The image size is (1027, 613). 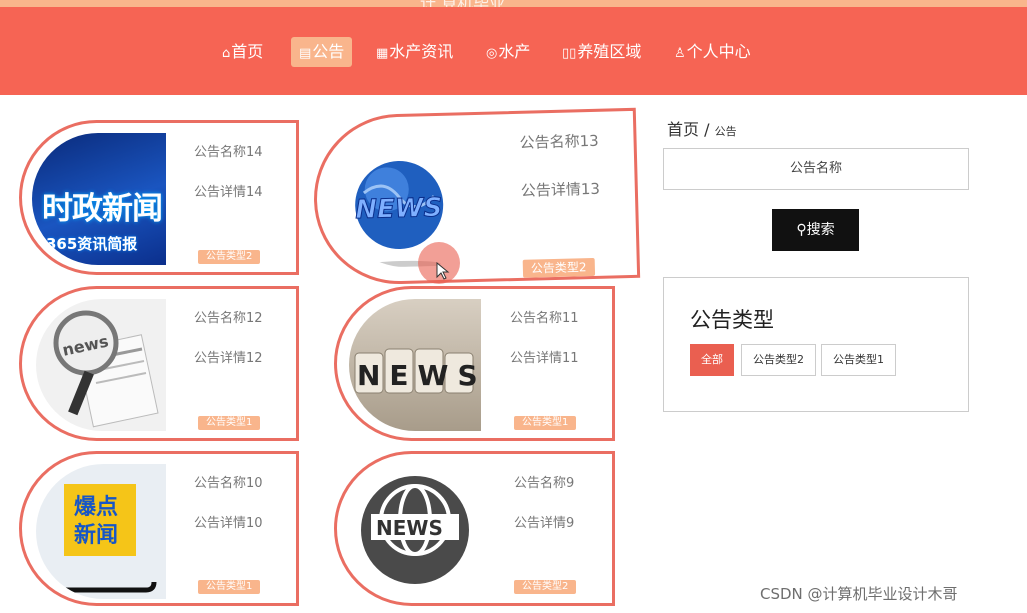 What do you see at coordinates (102, 209) in the screenshot?
I see `thumb-headline: 时政新闻` at bounding box center [102, 209].